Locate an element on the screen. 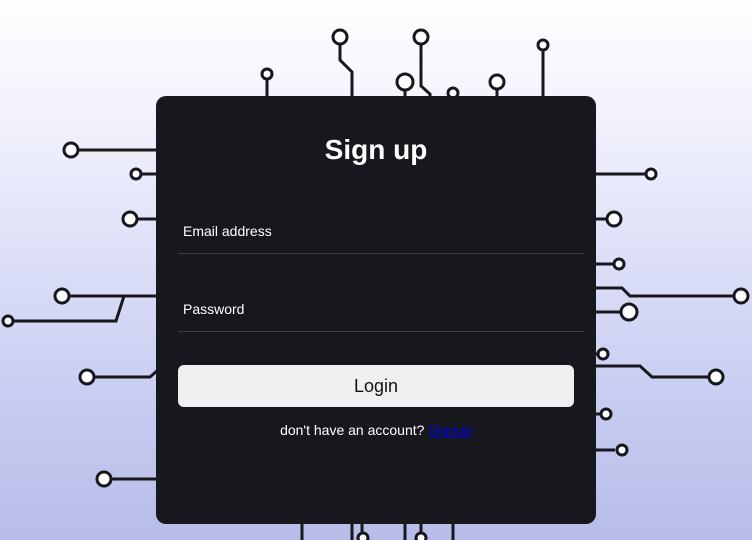 The image size is (752, 540). password-input is located at coordinates (383, 312).